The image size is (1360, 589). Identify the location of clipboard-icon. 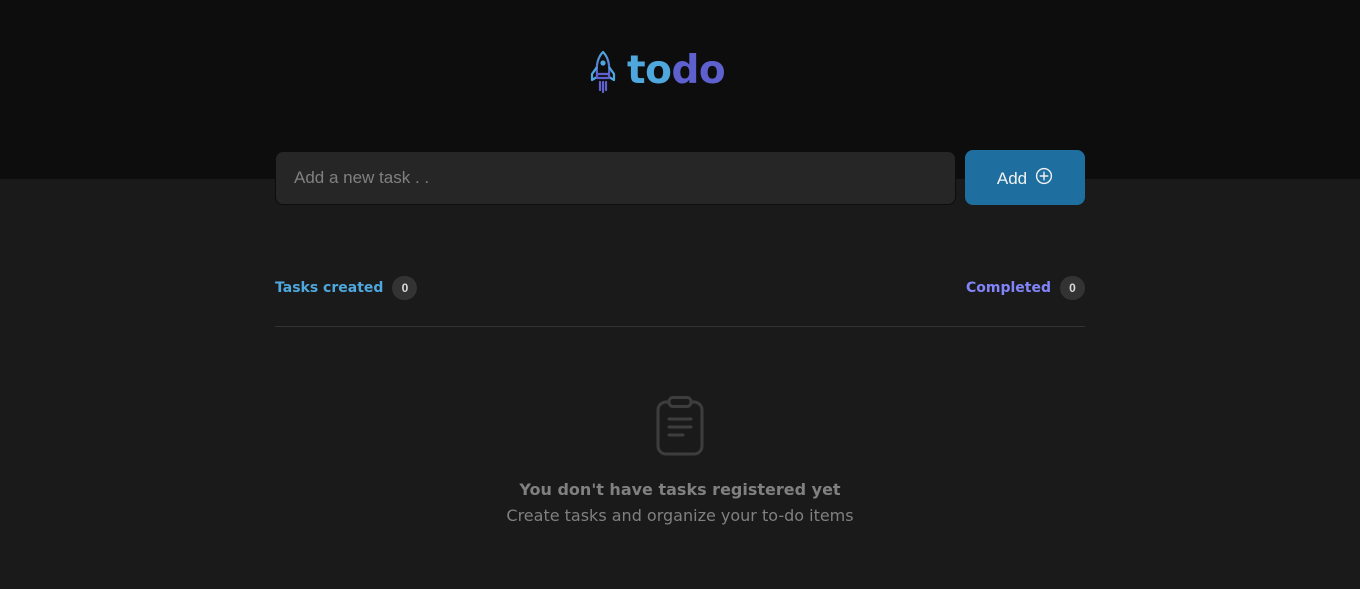
(680, 426).